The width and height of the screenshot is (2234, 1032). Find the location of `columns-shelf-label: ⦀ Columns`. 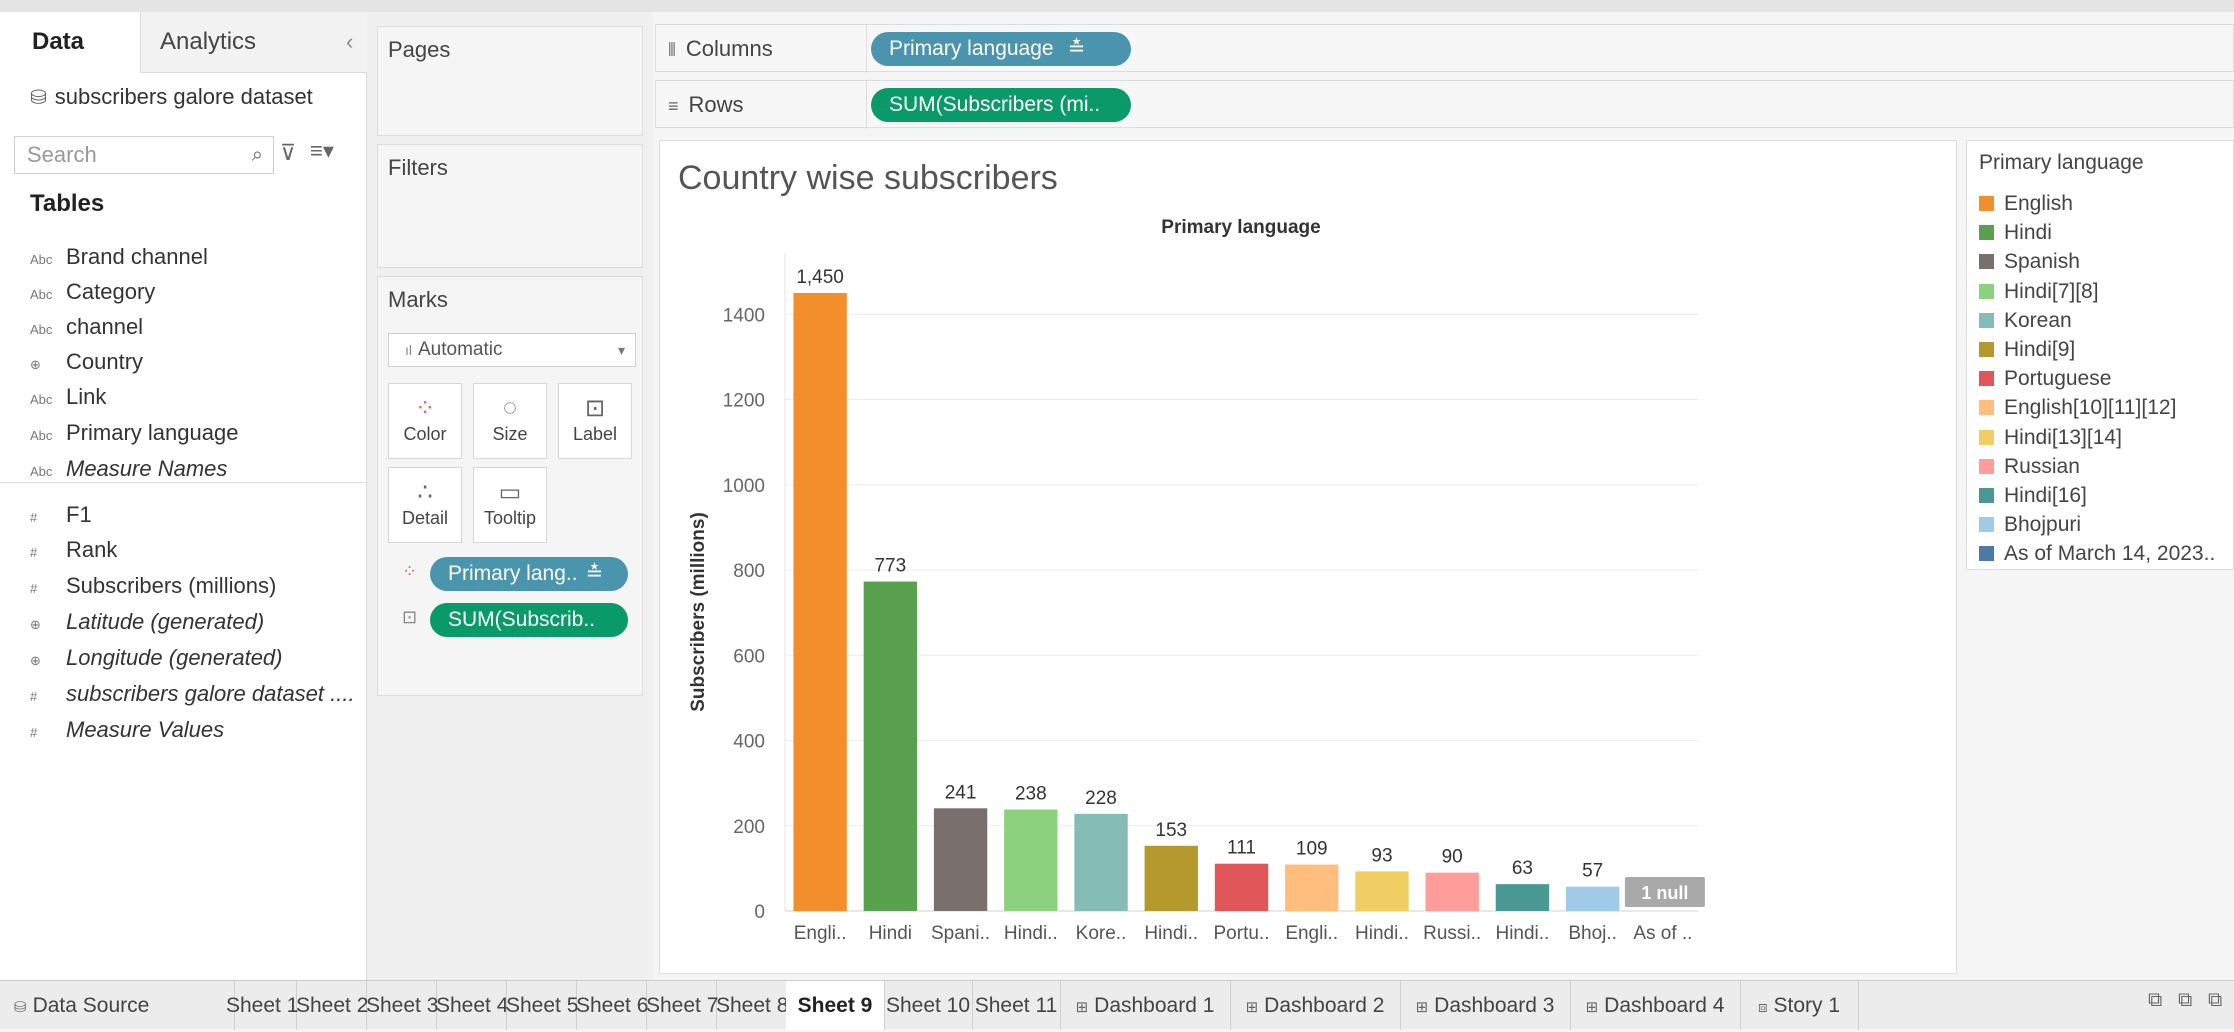

columns-shelf-label: ⦀ Columns is located at coordinates (720, 49).